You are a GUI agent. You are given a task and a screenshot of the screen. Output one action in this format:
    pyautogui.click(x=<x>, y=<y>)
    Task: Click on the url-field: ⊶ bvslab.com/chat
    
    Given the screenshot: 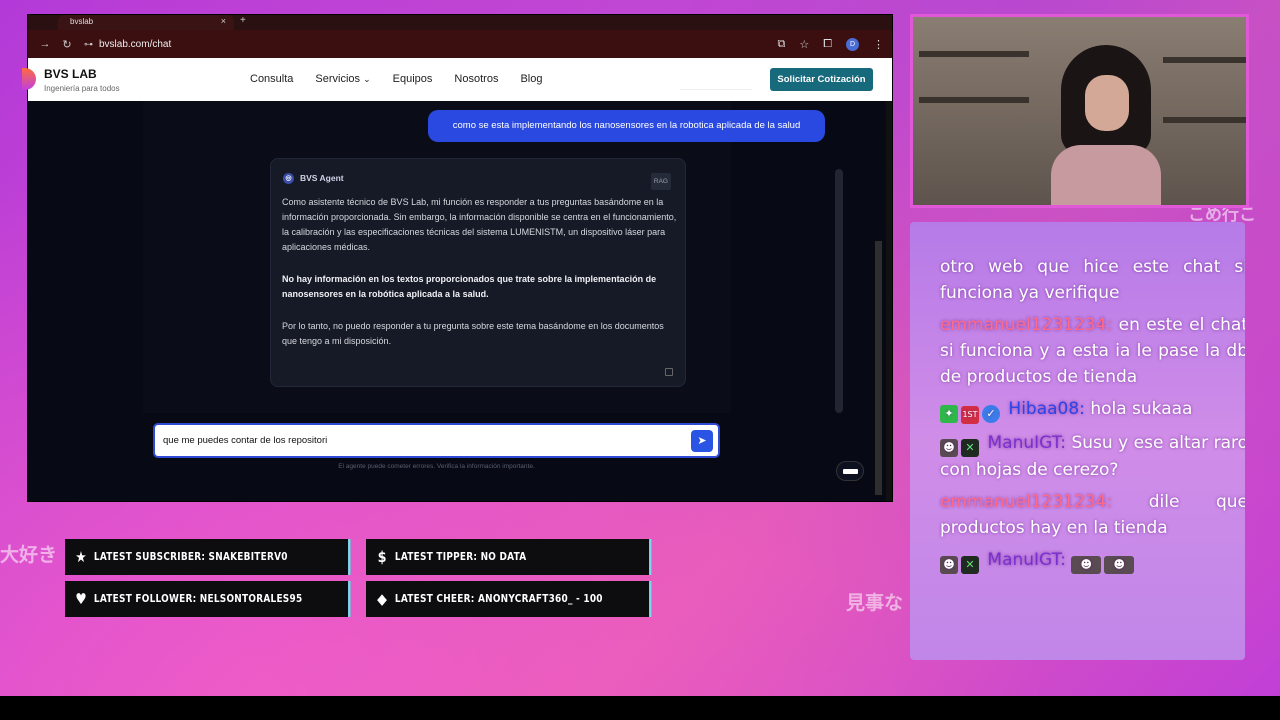 What is the action you would take?
    pyautogui.click(x=127, y=44)
    